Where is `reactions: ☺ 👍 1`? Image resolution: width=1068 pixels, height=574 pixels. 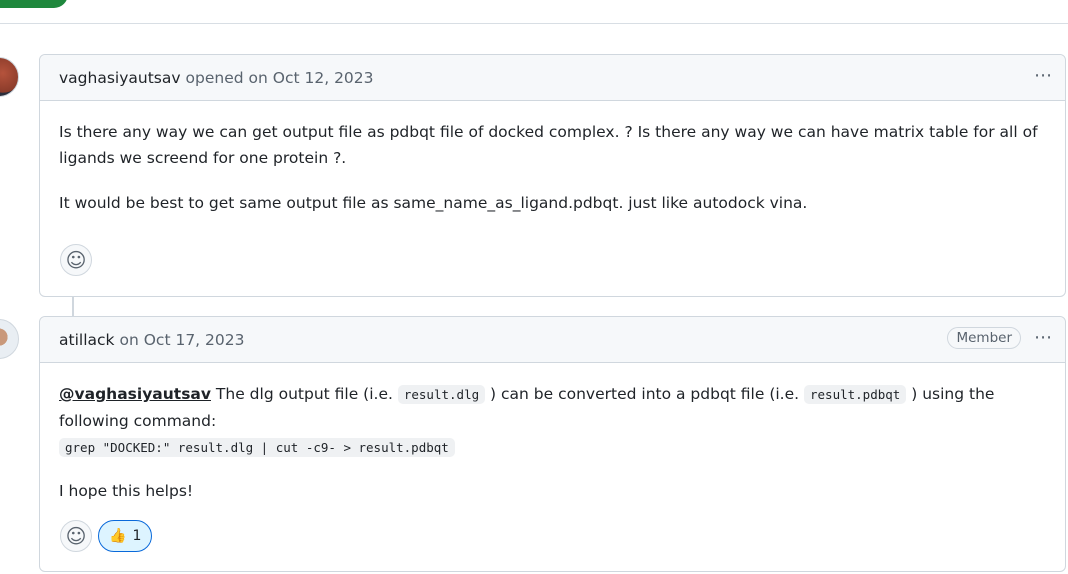
reactions: ☺ 👍 1 is located at coordinates (106, 536).